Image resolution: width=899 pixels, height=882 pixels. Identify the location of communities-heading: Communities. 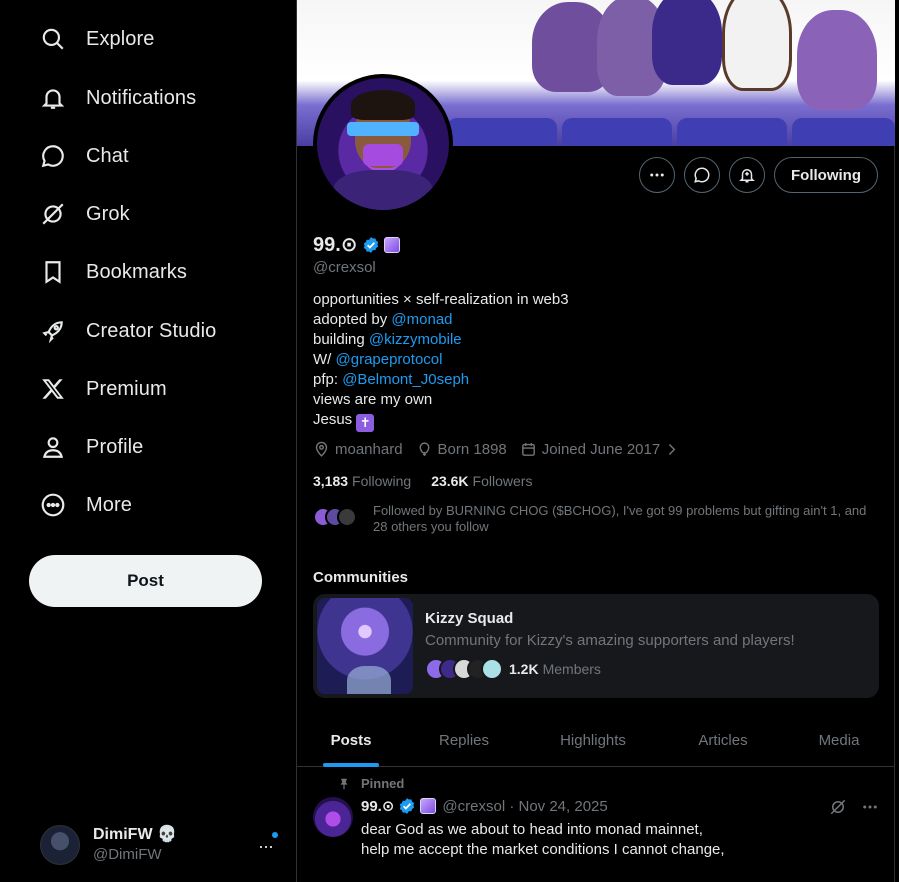
(361, 577).